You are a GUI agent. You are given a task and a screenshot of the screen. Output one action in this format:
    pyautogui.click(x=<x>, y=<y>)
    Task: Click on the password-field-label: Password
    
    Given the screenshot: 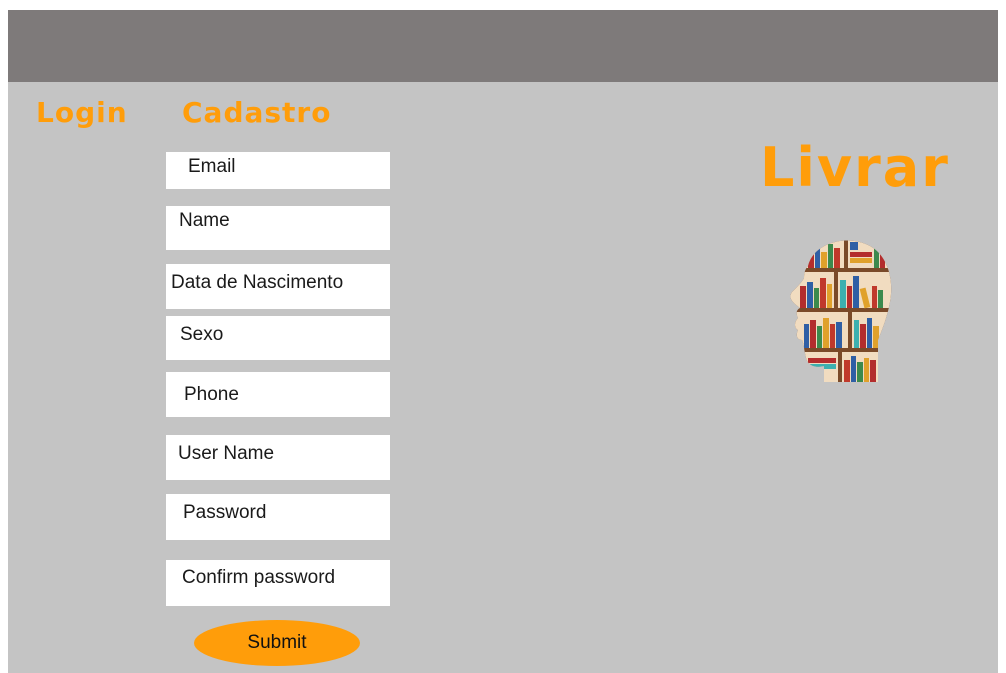 What is the action you would take?
    pyautogui.click(x=225, y=512)
    